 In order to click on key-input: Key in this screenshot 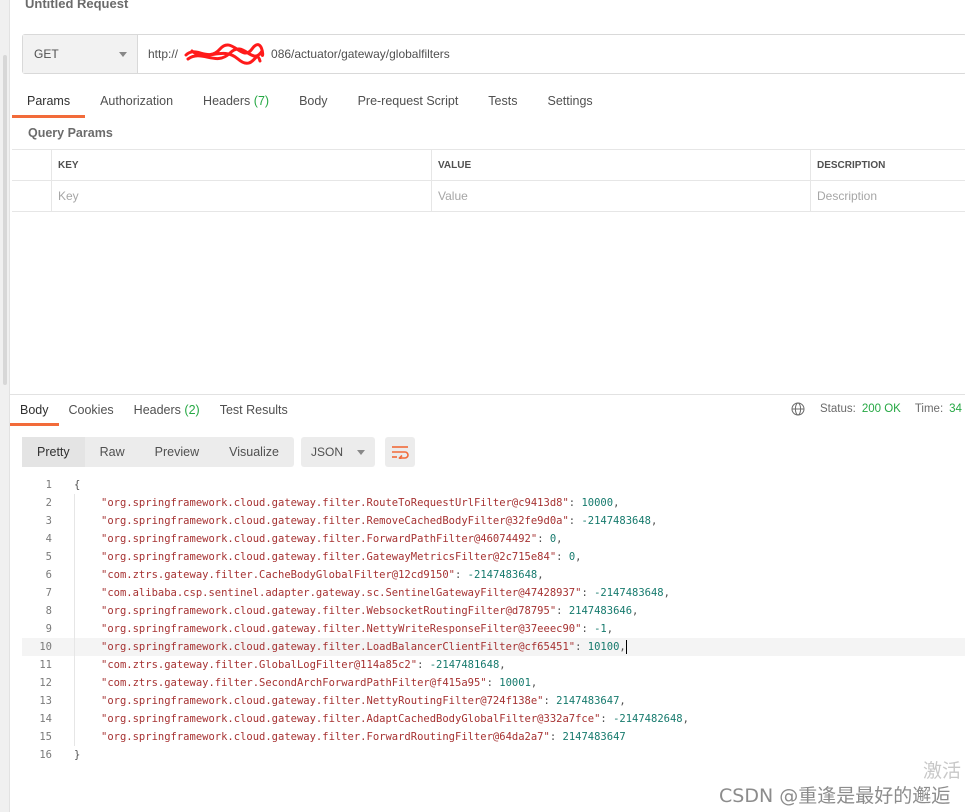, I will do `click(242, 196)`.